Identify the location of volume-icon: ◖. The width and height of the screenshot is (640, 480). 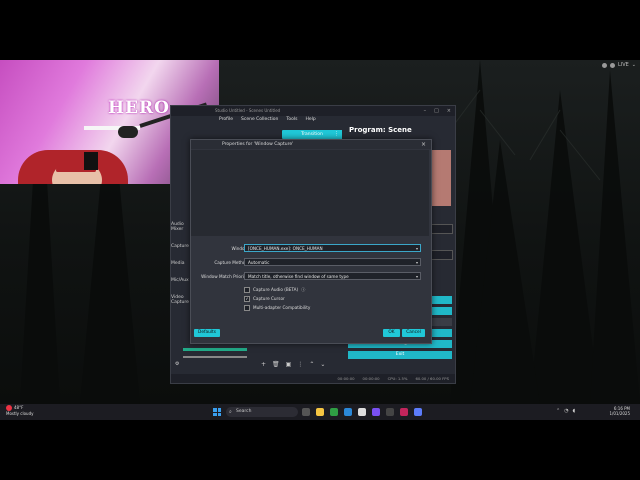
(574, 411).